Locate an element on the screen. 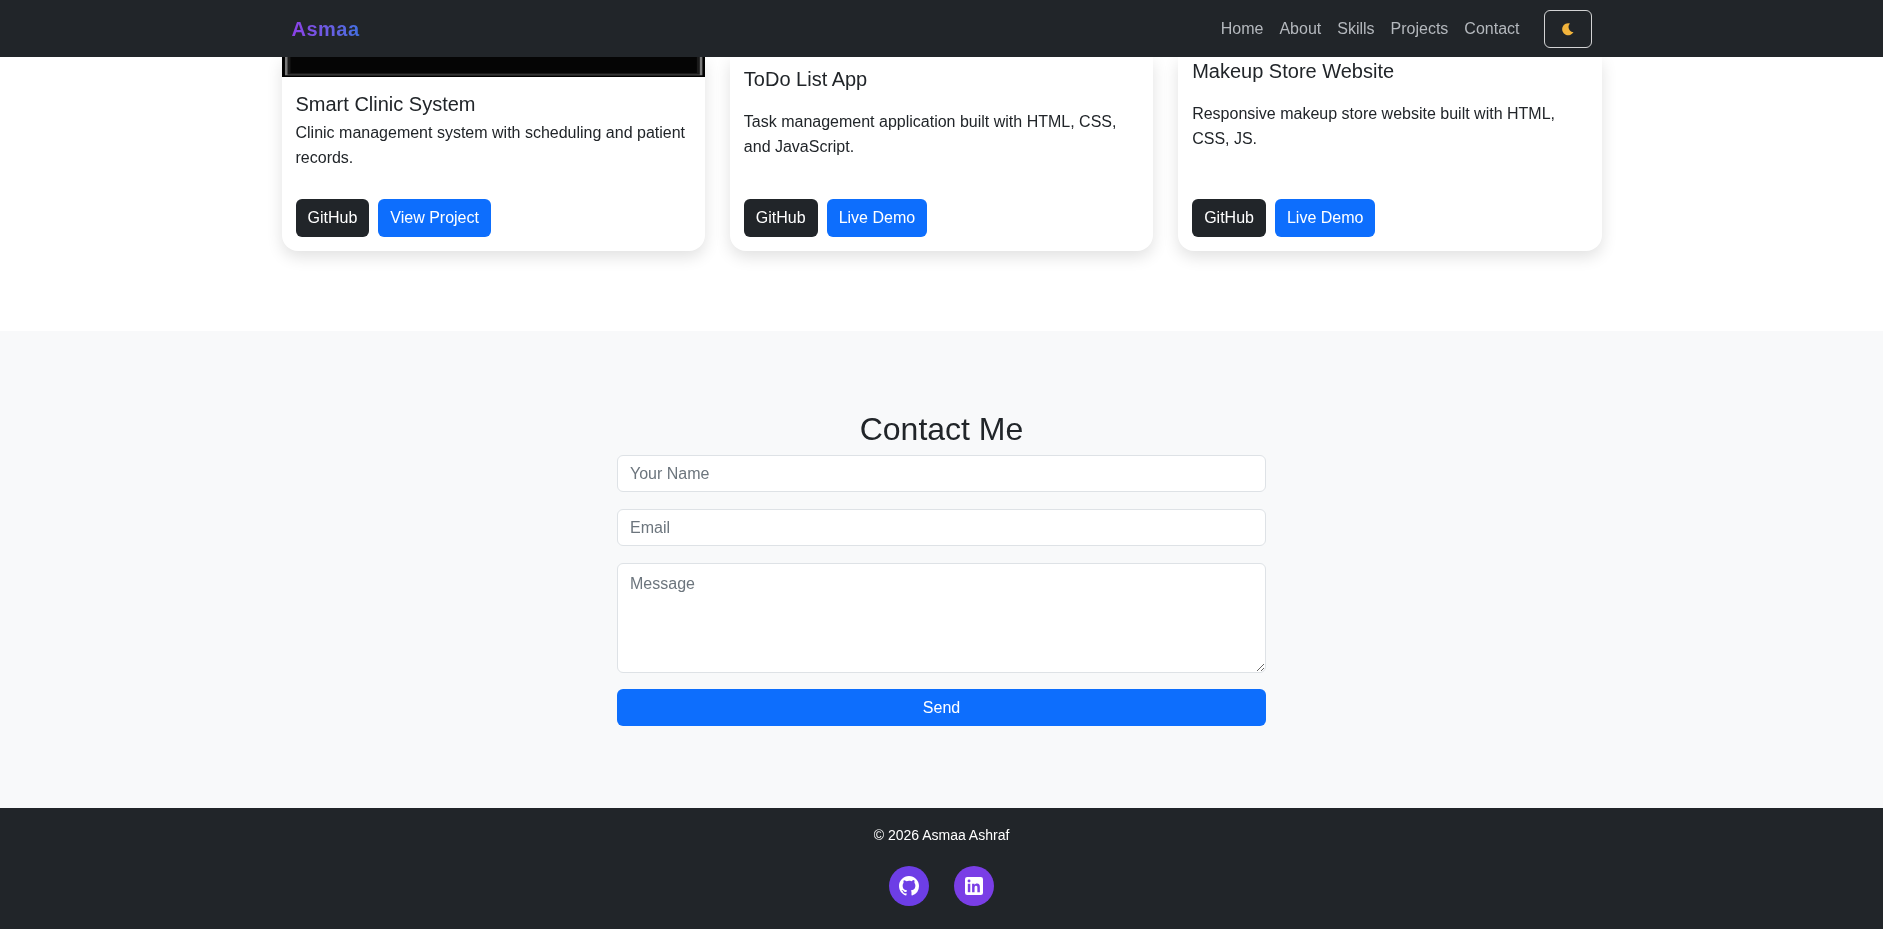 The image size is (1883, 929). card-title: Smart Clinic System is located at coordinates (386, 104).